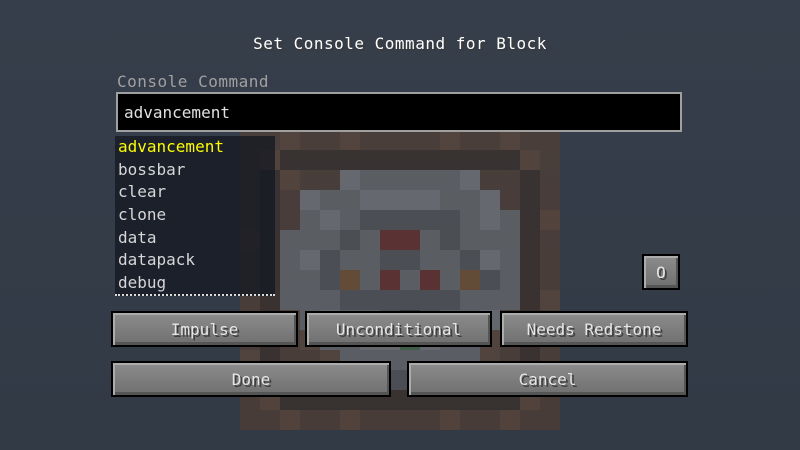 The width and height of the screenshot is (800, 450). Describe the element at coordinates (195, 283) in the screenshot. I see `suggestion-item: debug` at that location.